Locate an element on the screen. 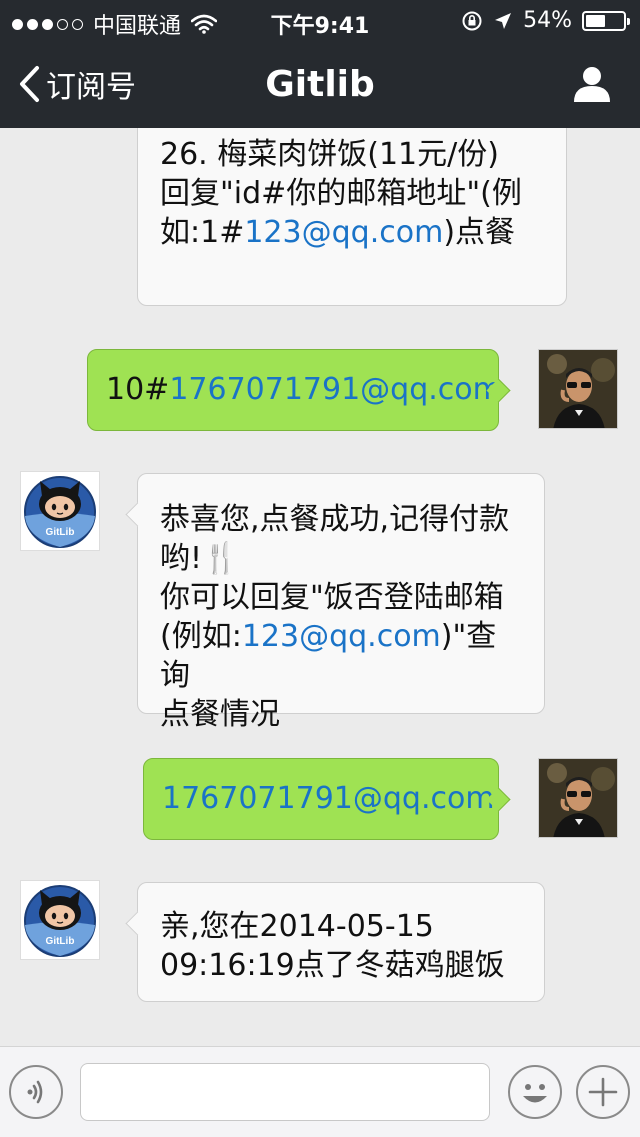 This screenshot has height=1137, width=640. voice-button is located at coordinates (36, 1092).